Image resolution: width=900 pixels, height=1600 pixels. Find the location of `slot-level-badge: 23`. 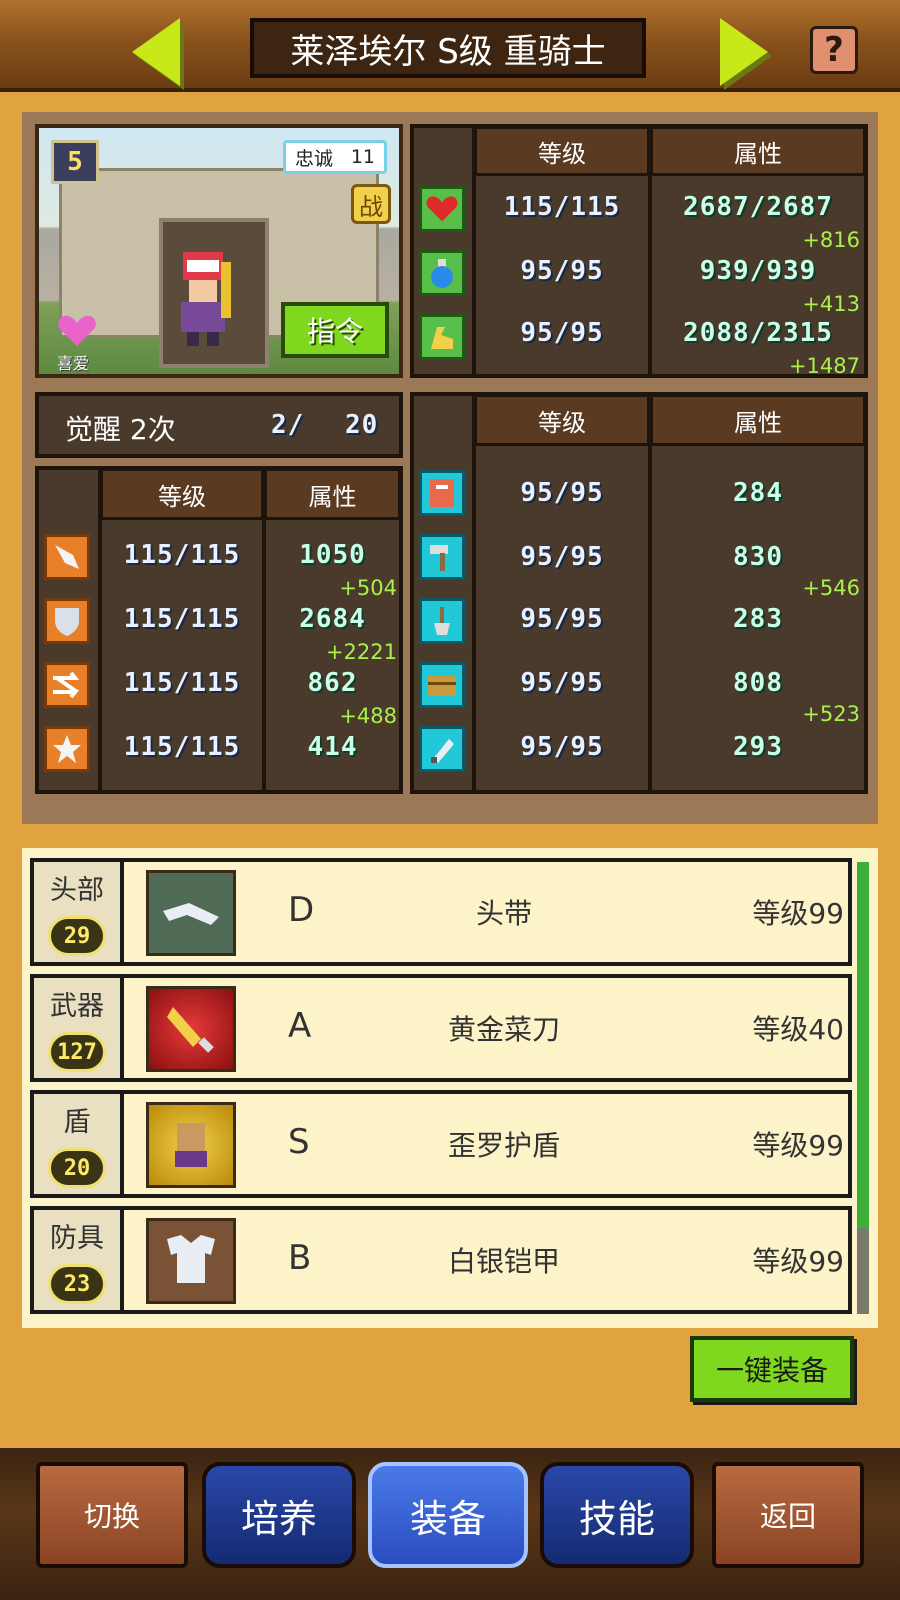

slot-level-badge: 23 is located at coordinates (77, 1284).